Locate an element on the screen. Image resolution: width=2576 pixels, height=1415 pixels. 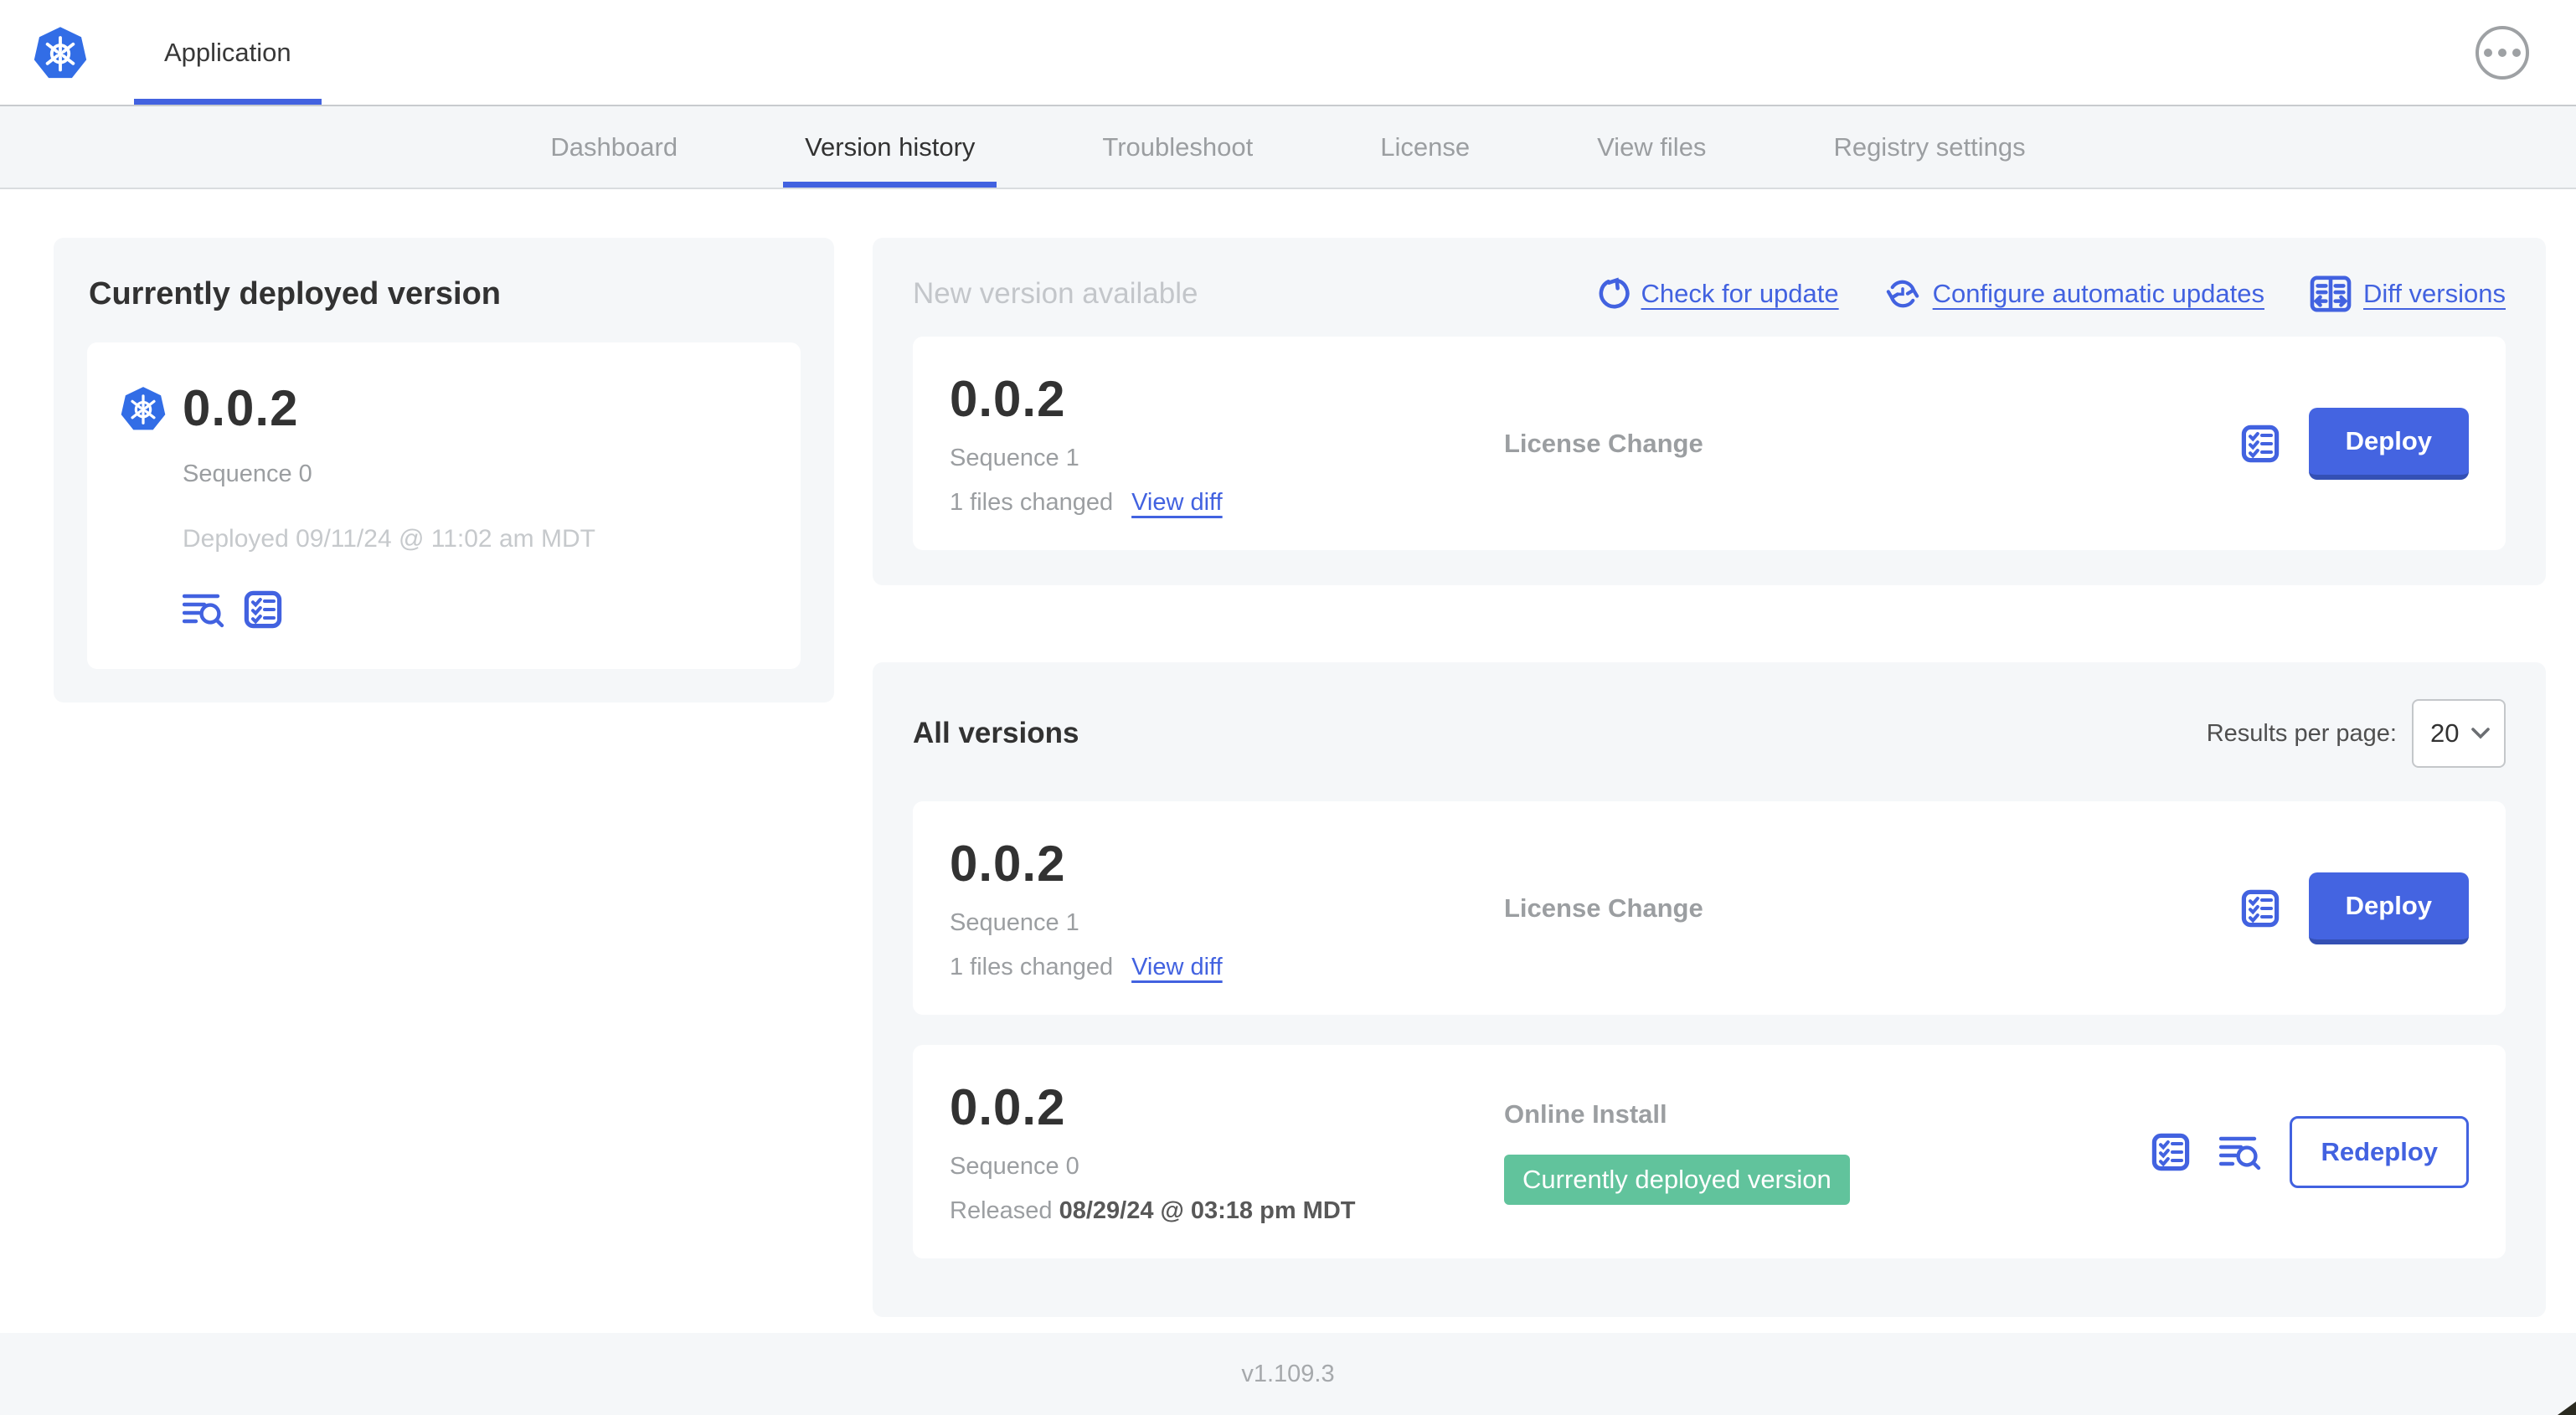
tab-registry-settings: Registry settings is located at coordinates (1929, 147).